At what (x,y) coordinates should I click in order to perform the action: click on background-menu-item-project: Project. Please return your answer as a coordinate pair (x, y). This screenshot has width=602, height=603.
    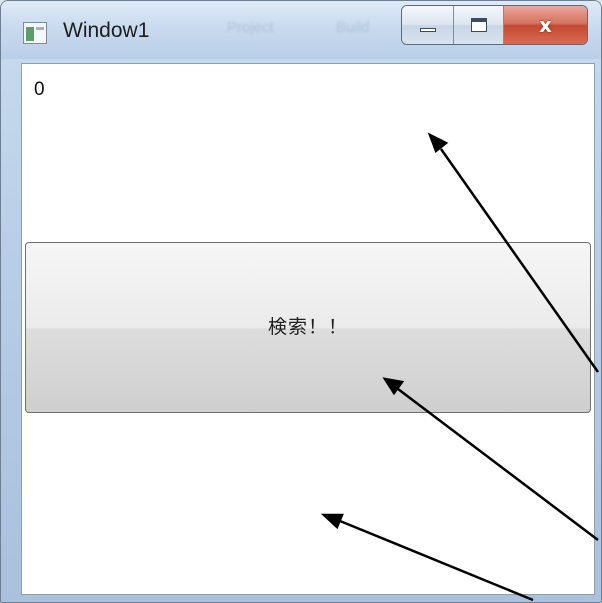
    Looking at the image, I should click on (250, 27).